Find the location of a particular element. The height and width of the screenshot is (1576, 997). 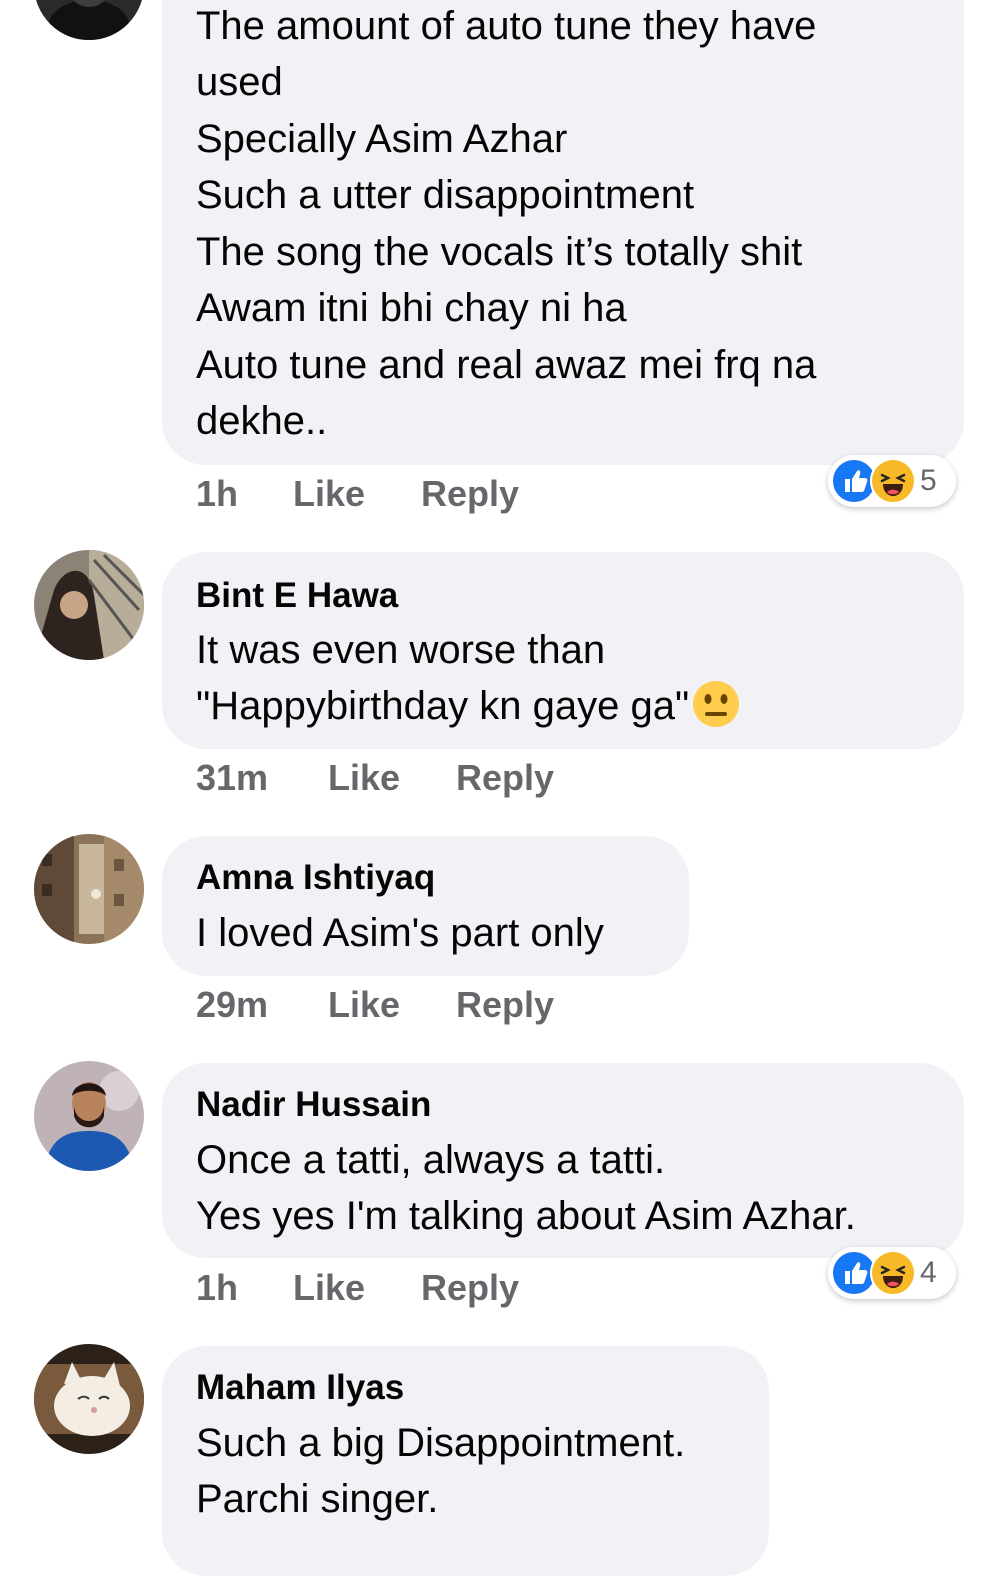

reaction-summary: 5 is located at coordinates (892, 481).